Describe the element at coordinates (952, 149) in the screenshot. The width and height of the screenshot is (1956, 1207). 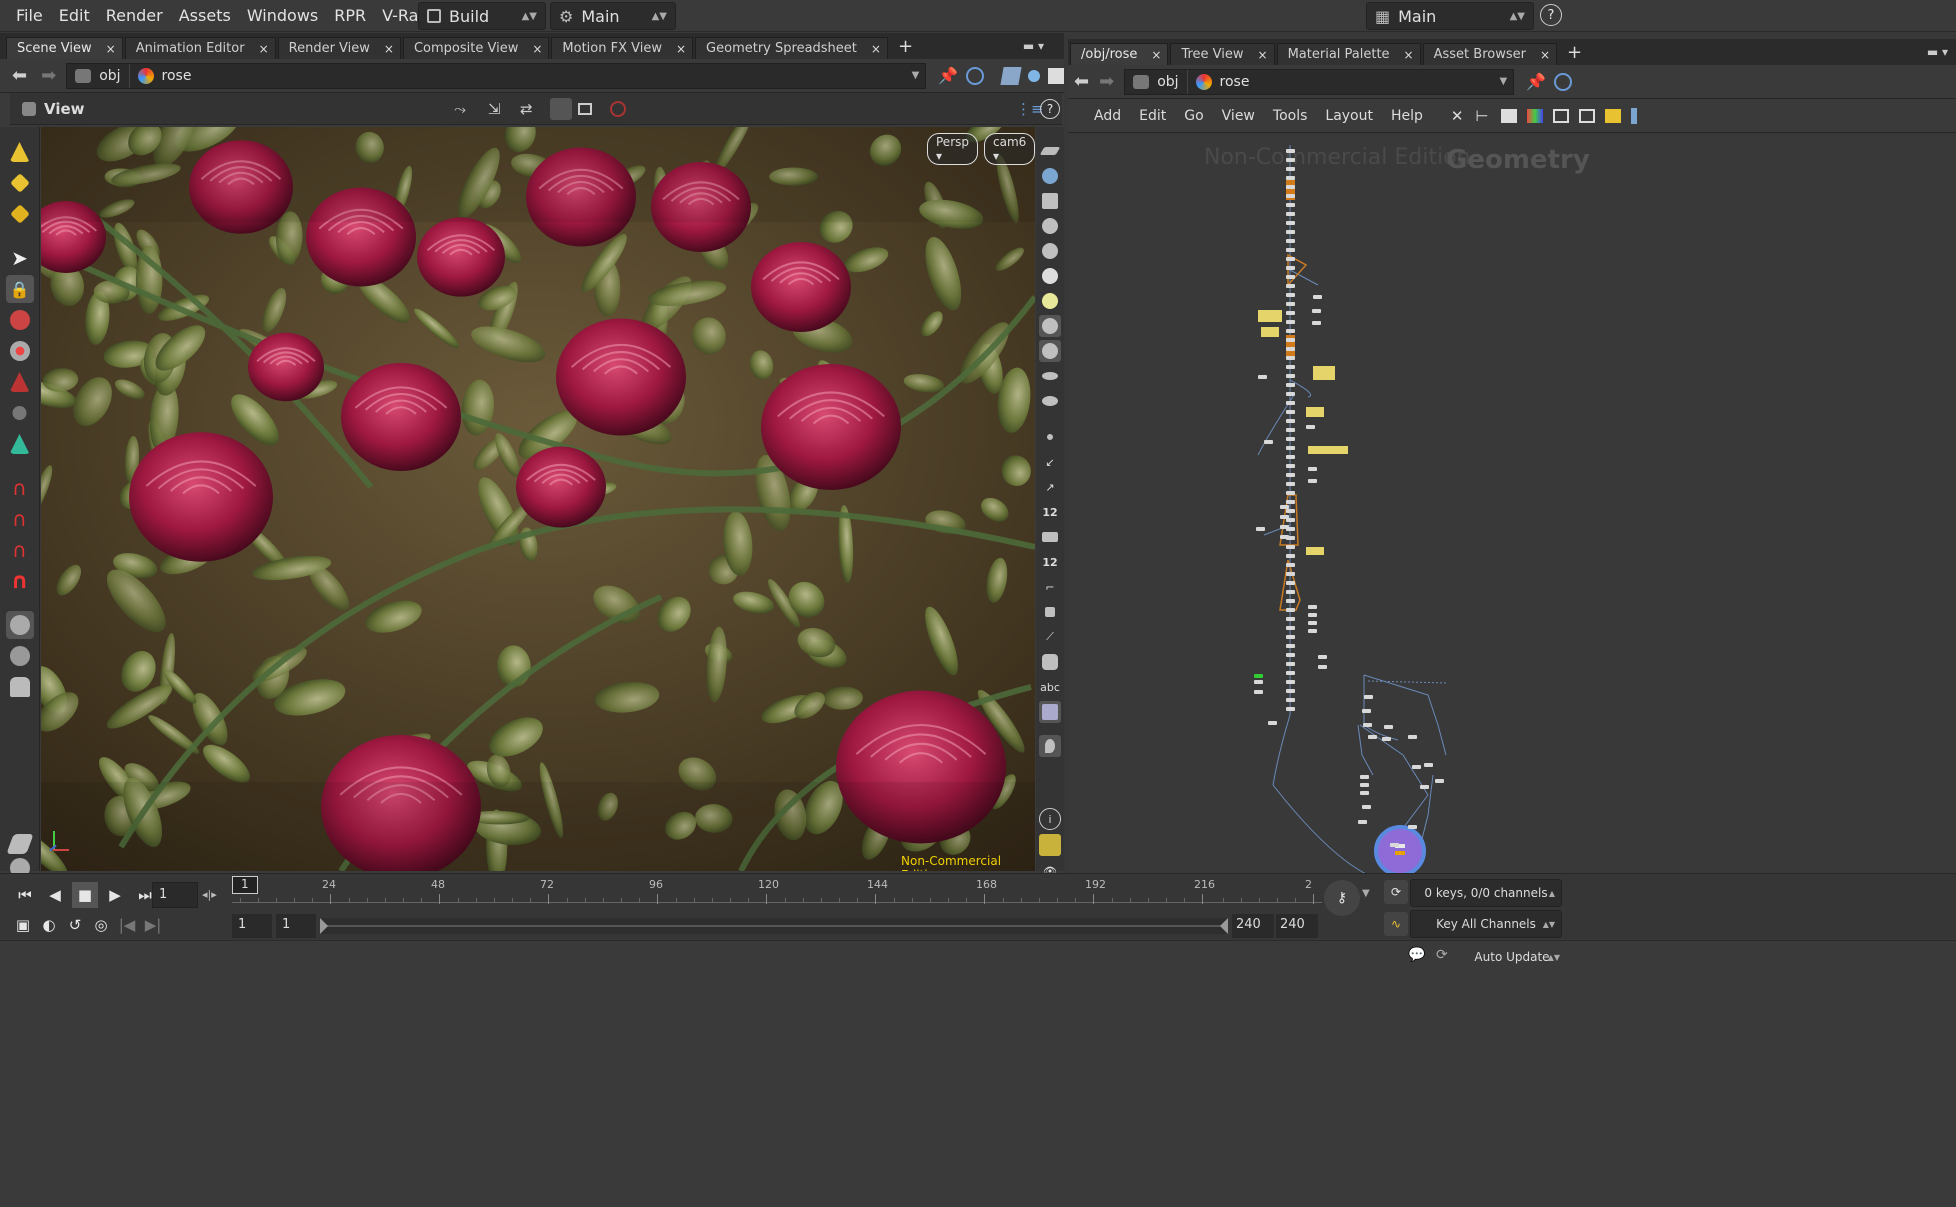
I see `projection-menu: Persp ▾` at that location.